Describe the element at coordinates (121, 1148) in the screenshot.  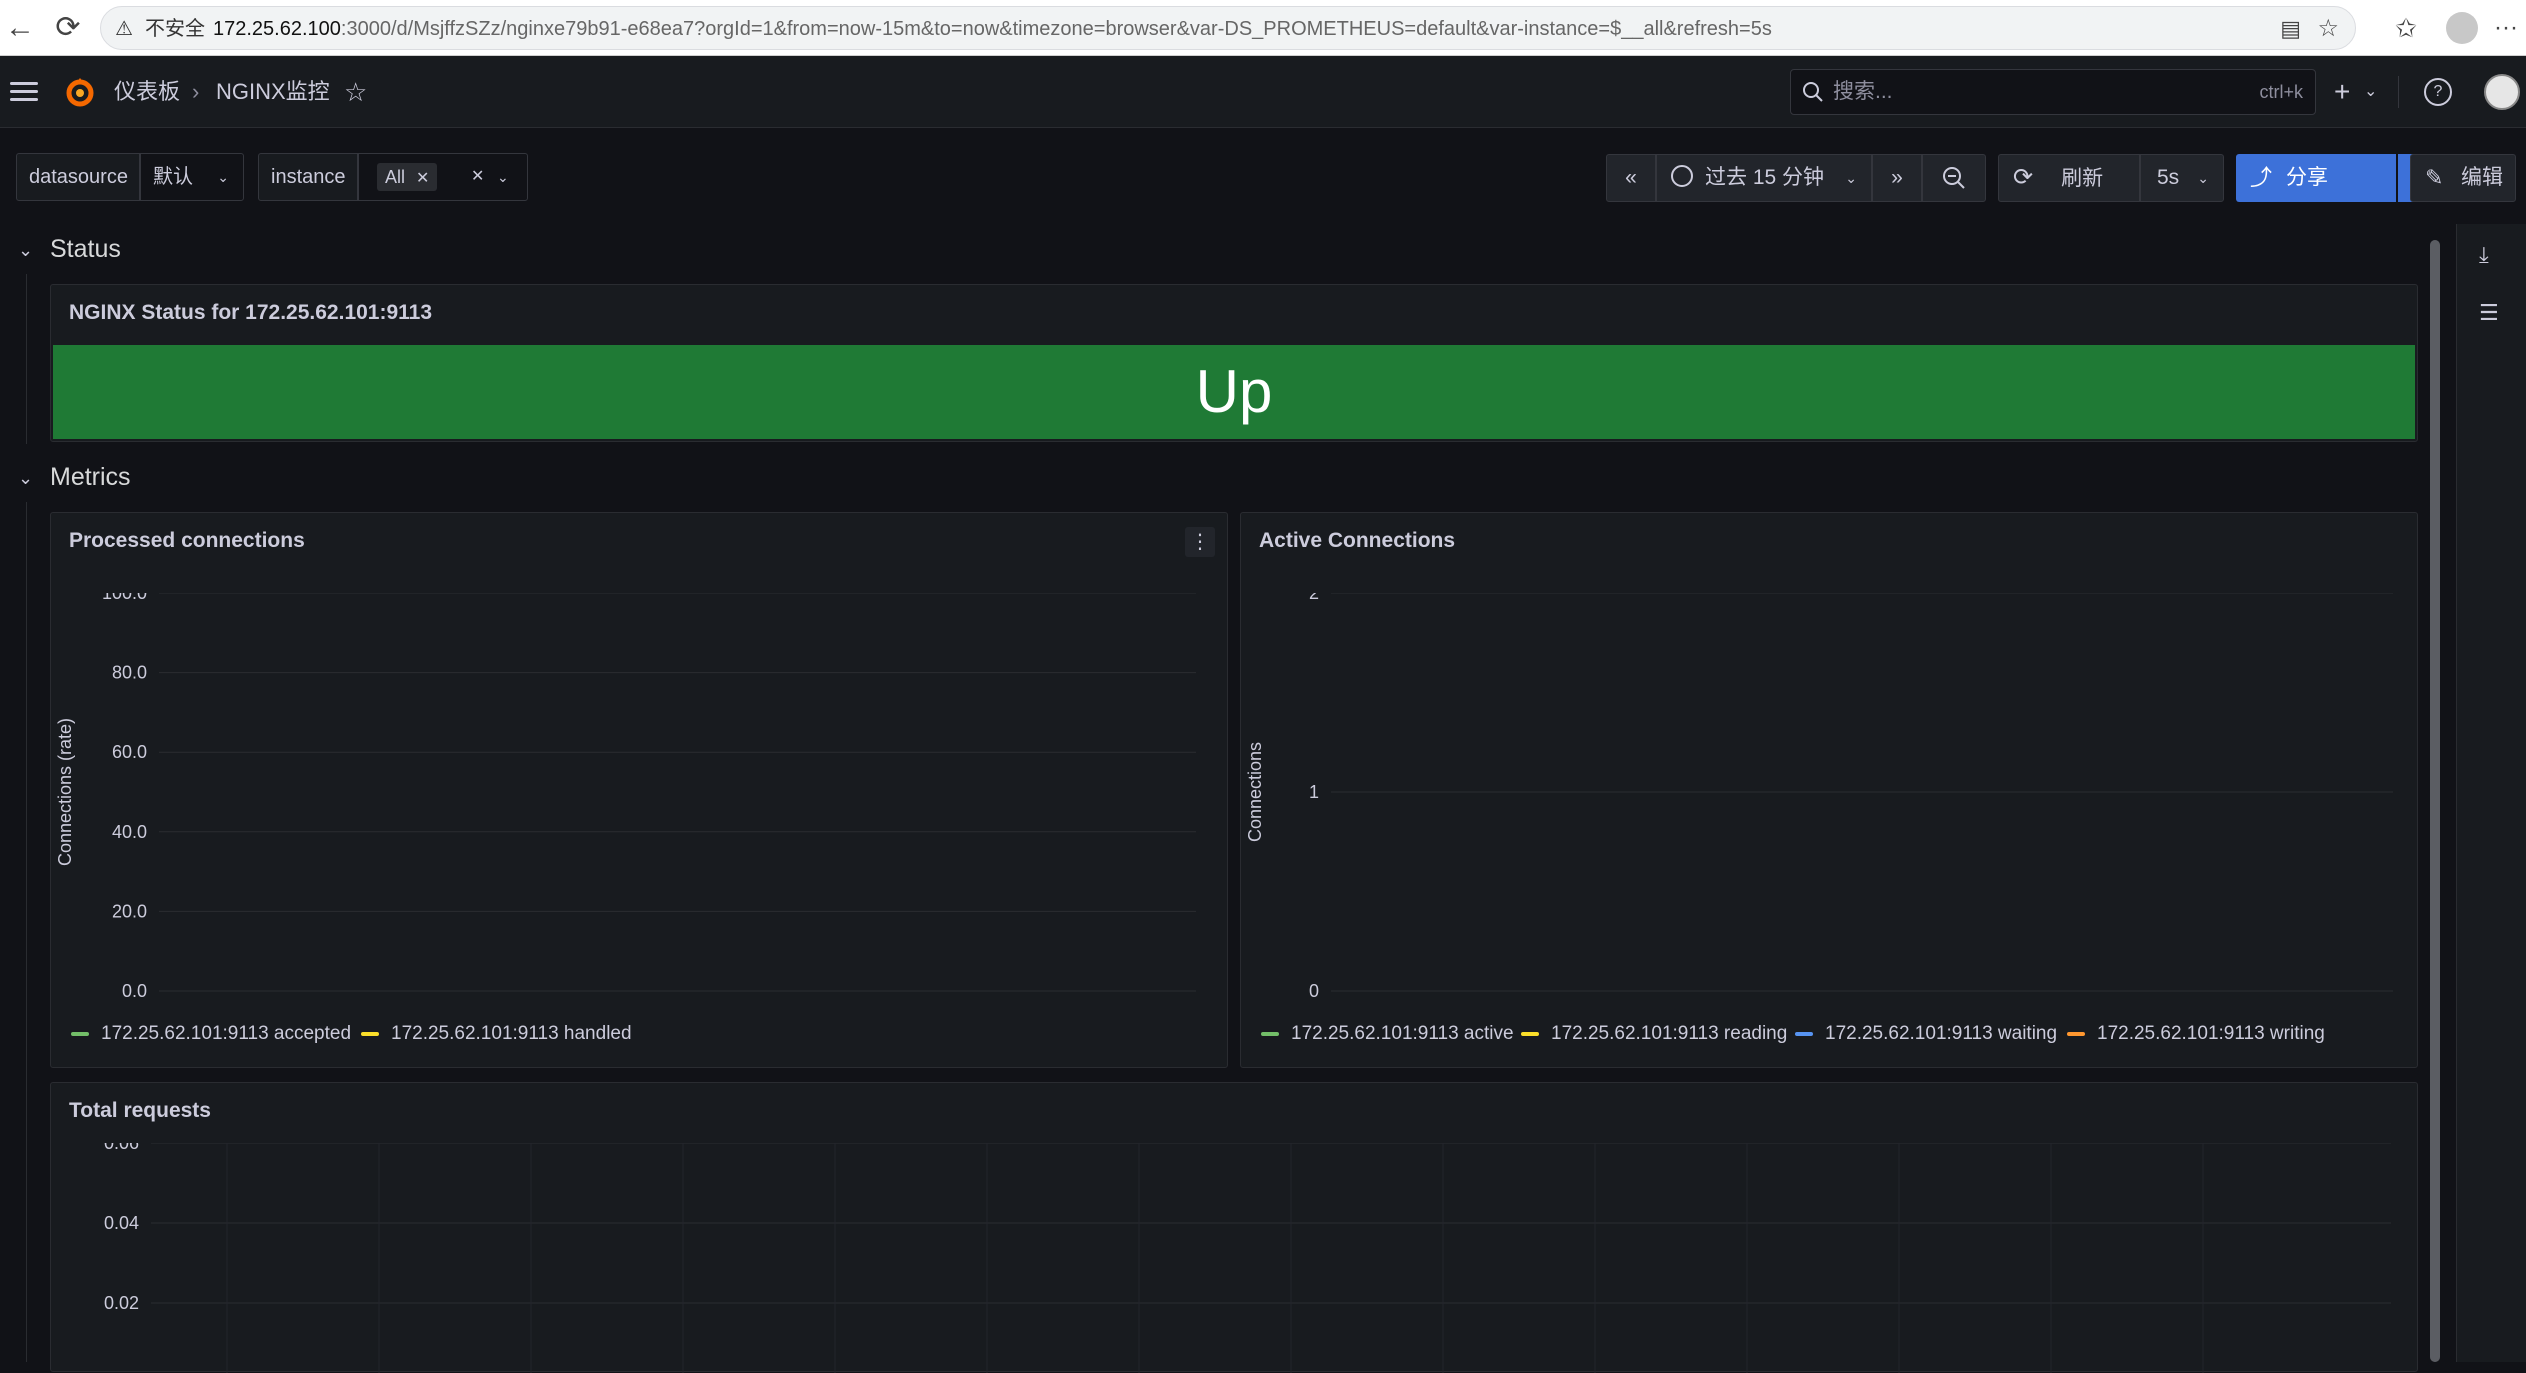
I see `y-tick-label: 0.06` at that location.